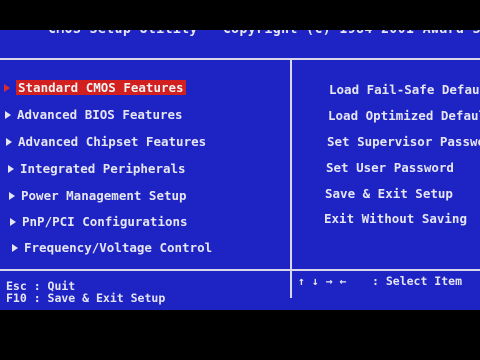 This screenshot has width=480, height=360. Describe the element at coordinates (389, 194) in the screenshot. I see `menu-item-save-exit: Save & Exit Setup` at that location.